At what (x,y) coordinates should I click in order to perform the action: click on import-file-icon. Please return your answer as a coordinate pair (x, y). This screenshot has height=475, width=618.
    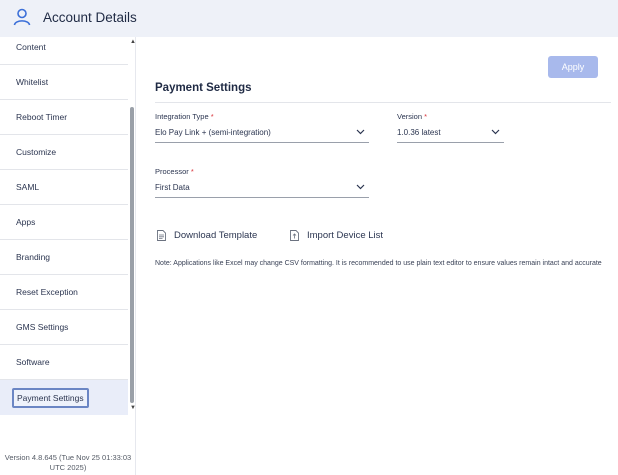
    Looking at the image, I should click on (294, 235).